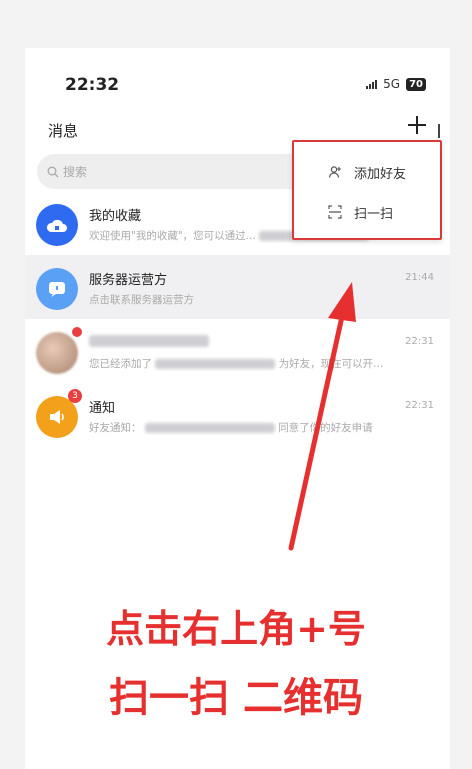  What do you see at coordinates (236, 698) in the screenshot?
I see `annotation-line-2: 扫一扫 二维码` at bounding box center [236, 698].